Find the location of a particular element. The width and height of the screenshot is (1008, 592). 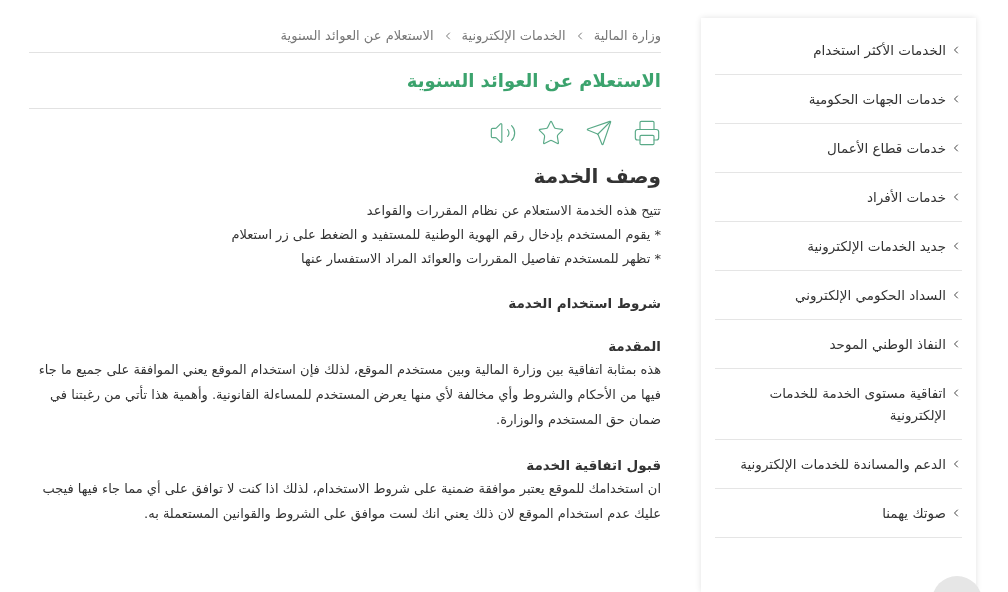

sidebar-link: خدمات قطاع الأعمال is located at coordinates (886, 148).